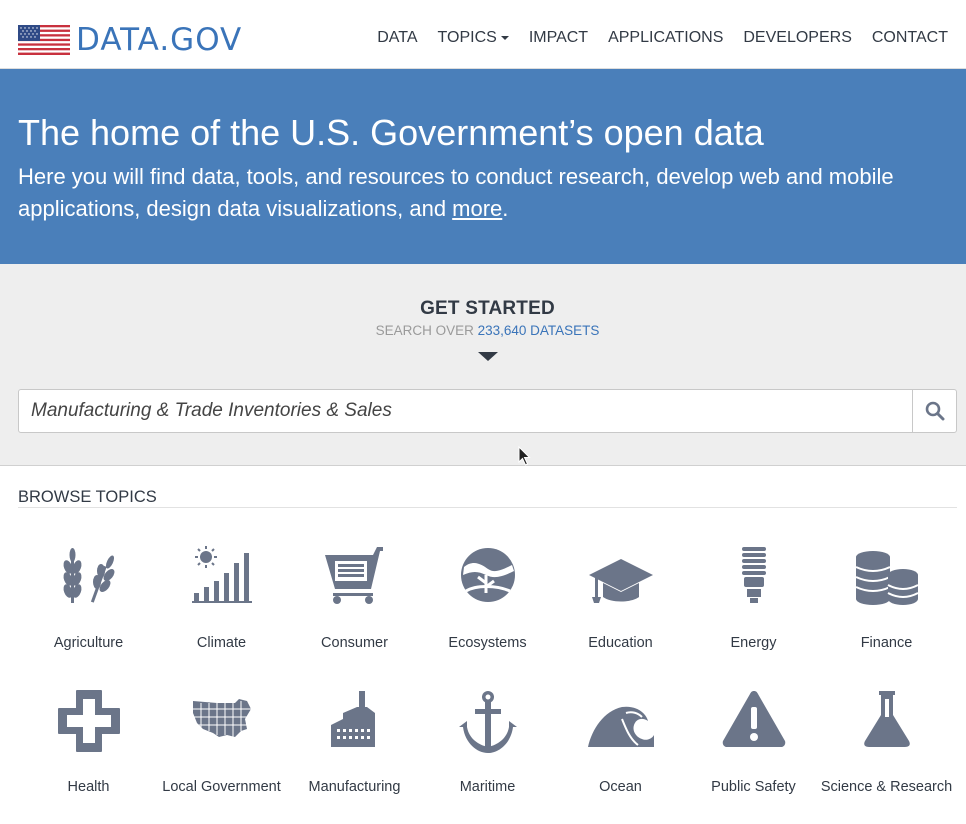 The image size is (966, 824). What do you see at coordinates (539, 330) in the screenshot?
I see `datasets-count-link: 233,640 DATASETS` at bounding box center [539, 330].